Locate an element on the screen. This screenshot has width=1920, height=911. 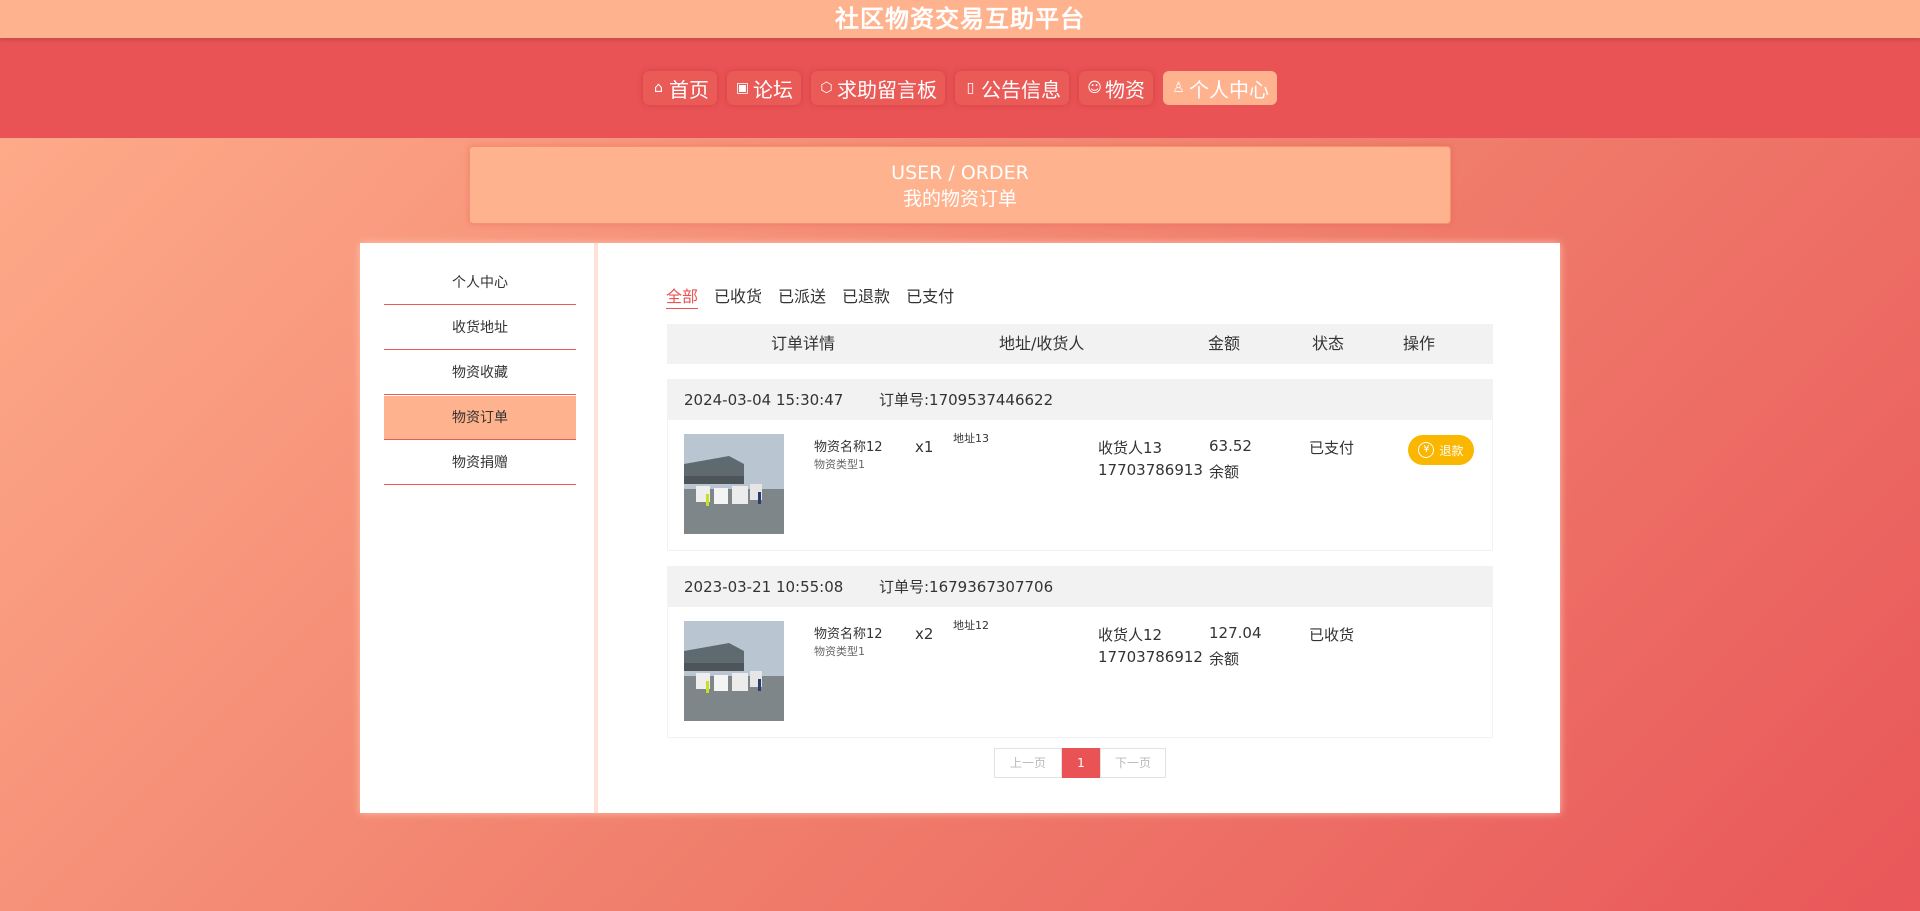
order-address: 地址13 is located at coordinates (971, 438).